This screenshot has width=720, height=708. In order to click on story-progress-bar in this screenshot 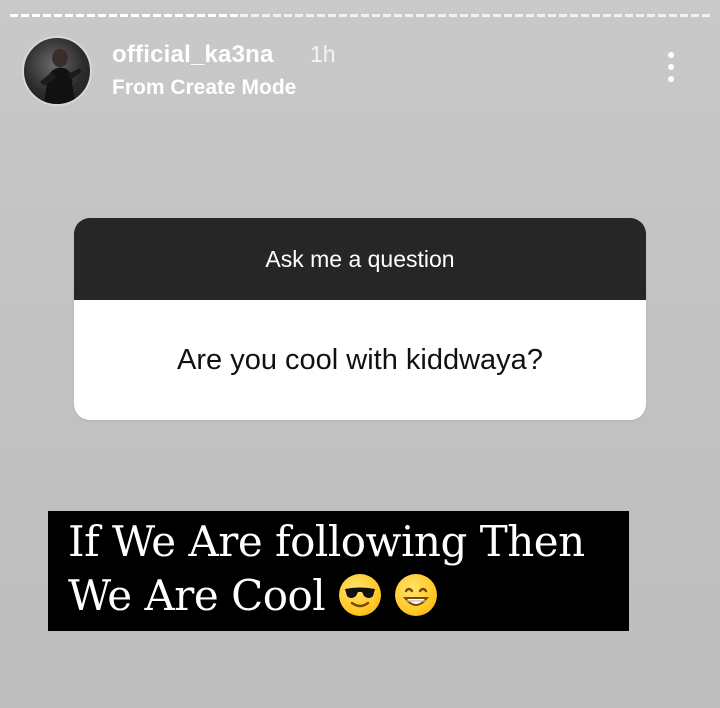, I will do `click(360, 16)`.